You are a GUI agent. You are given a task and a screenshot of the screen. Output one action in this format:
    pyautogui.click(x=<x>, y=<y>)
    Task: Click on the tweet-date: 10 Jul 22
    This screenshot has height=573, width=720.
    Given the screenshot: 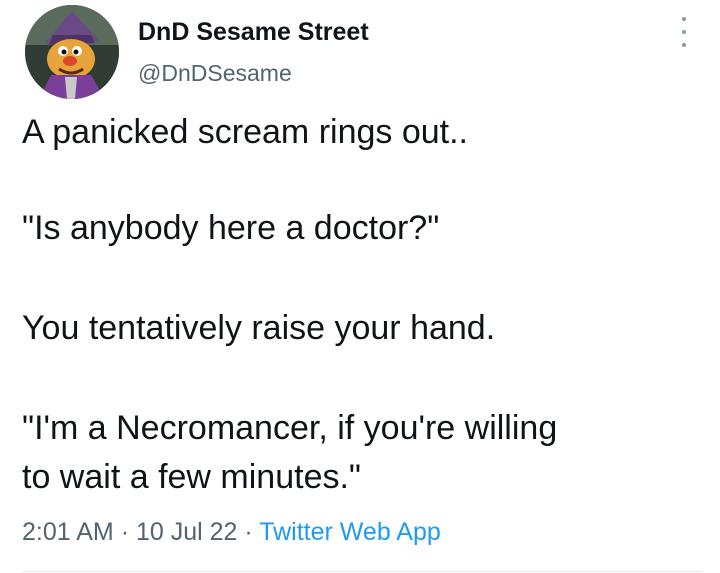 What is the action you would take?
    pyautogui.click(x=186, y=532)
    